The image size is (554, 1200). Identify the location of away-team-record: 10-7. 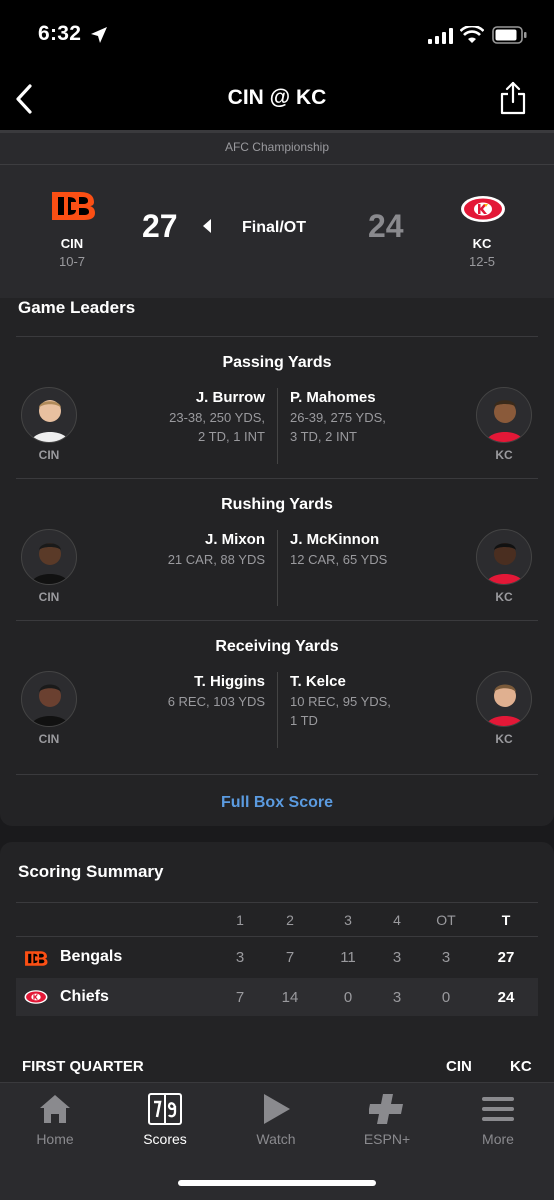
(72, 261).